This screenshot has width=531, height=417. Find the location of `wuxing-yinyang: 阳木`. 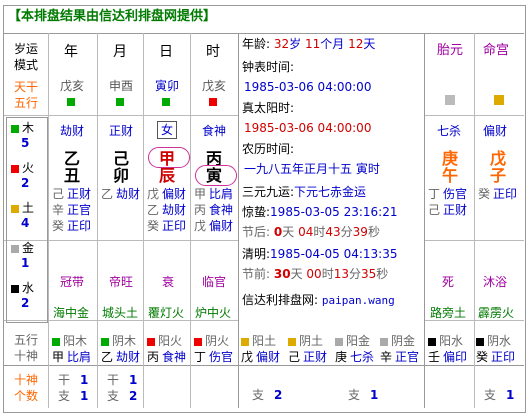

wuxing-yinyang: 阳木 is located at coordinates (75, 341).